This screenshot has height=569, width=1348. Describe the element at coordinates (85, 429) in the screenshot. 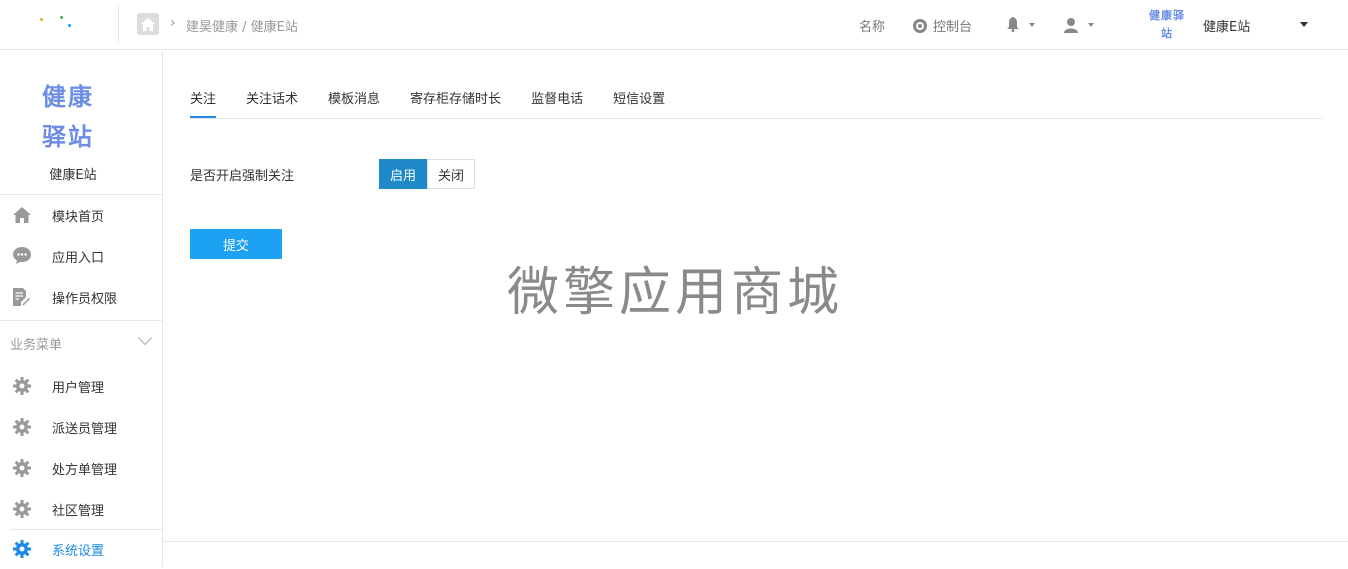

I see `sidebar-item-label: 派送员管理` at that location.